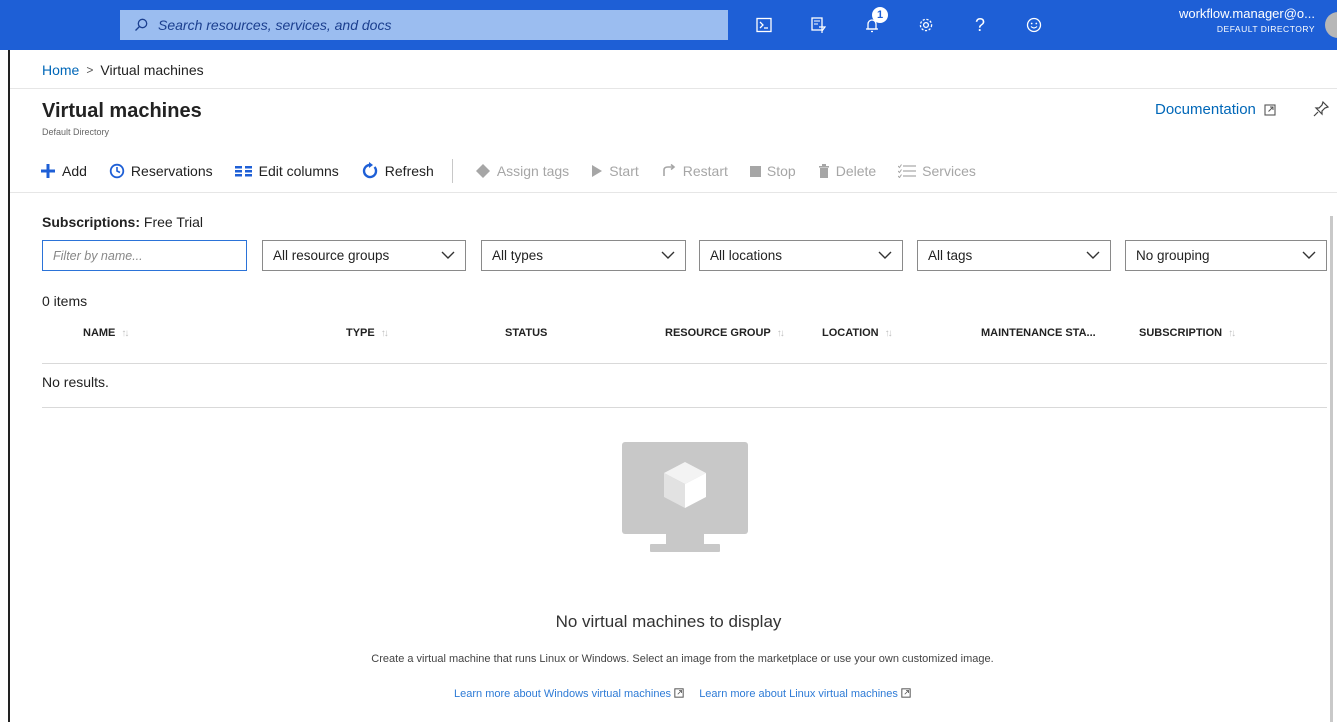 The image size is (1337, 722). I want to click on resource-groups-value: All resource groups, so click(331, 255).